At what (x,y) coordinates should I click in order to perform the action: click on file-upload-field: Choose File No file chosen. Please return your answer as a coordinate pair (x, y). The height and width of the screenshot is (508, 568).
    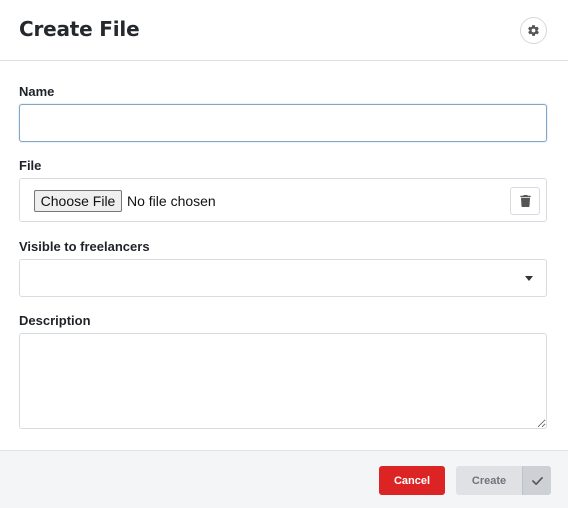
    Looking at the image, I should click on (283, 200).